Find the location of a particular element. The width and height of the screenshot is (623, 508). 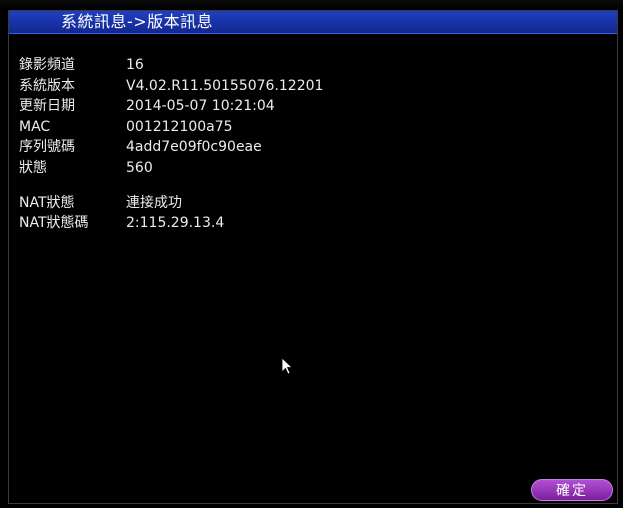

info-value: 16 is located at coordinates (135, 65).